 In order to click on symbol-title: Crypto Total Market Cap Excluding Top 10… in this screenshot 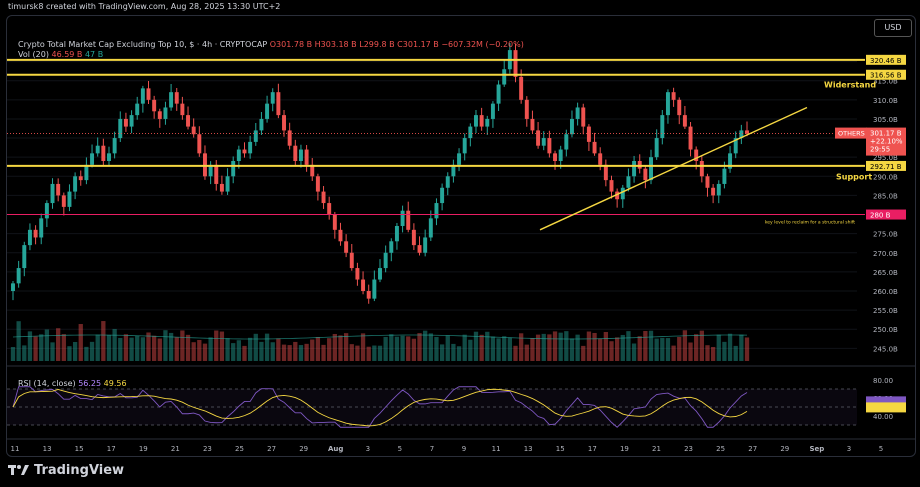, I will do `click(142, 44)`.